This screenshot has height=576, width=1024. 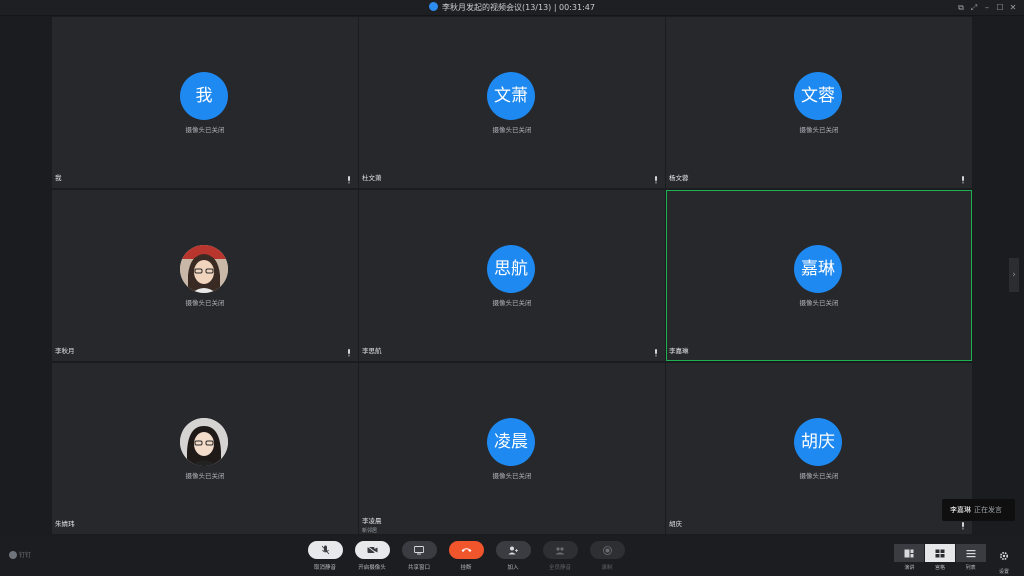 I want to click on gallery-view-label: 宫格, so click(x=940, y=568).